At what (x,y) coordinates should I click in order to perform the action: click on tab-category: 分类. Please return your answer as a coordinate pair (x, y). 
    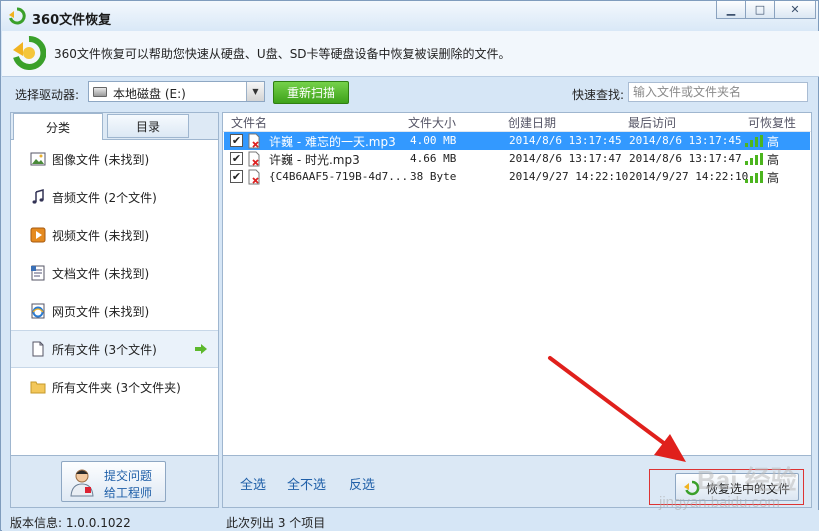
    Looking at the image, I should click on (58, 126).